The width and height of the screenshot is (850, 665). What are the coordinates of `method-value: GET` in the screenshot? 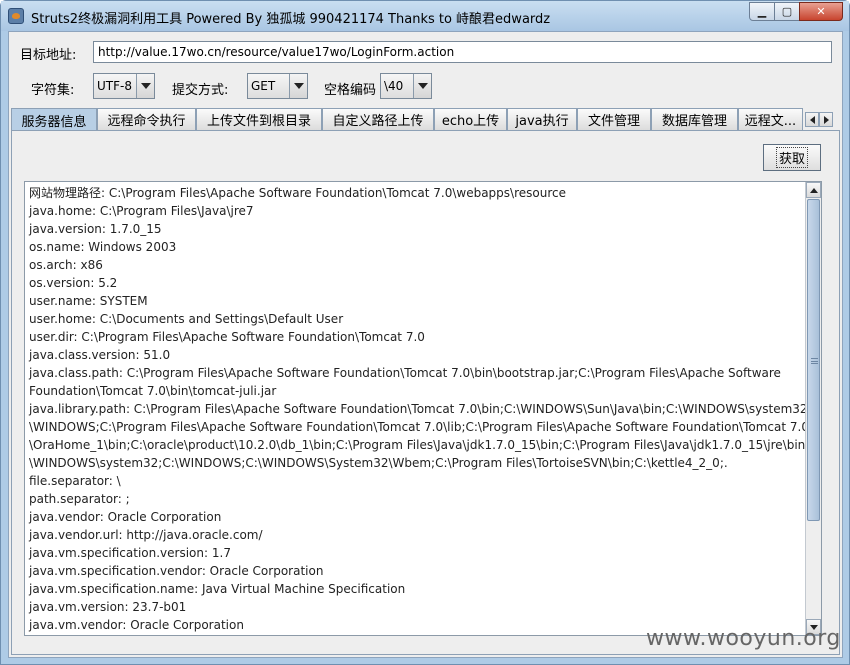 It's located at (263, 86).